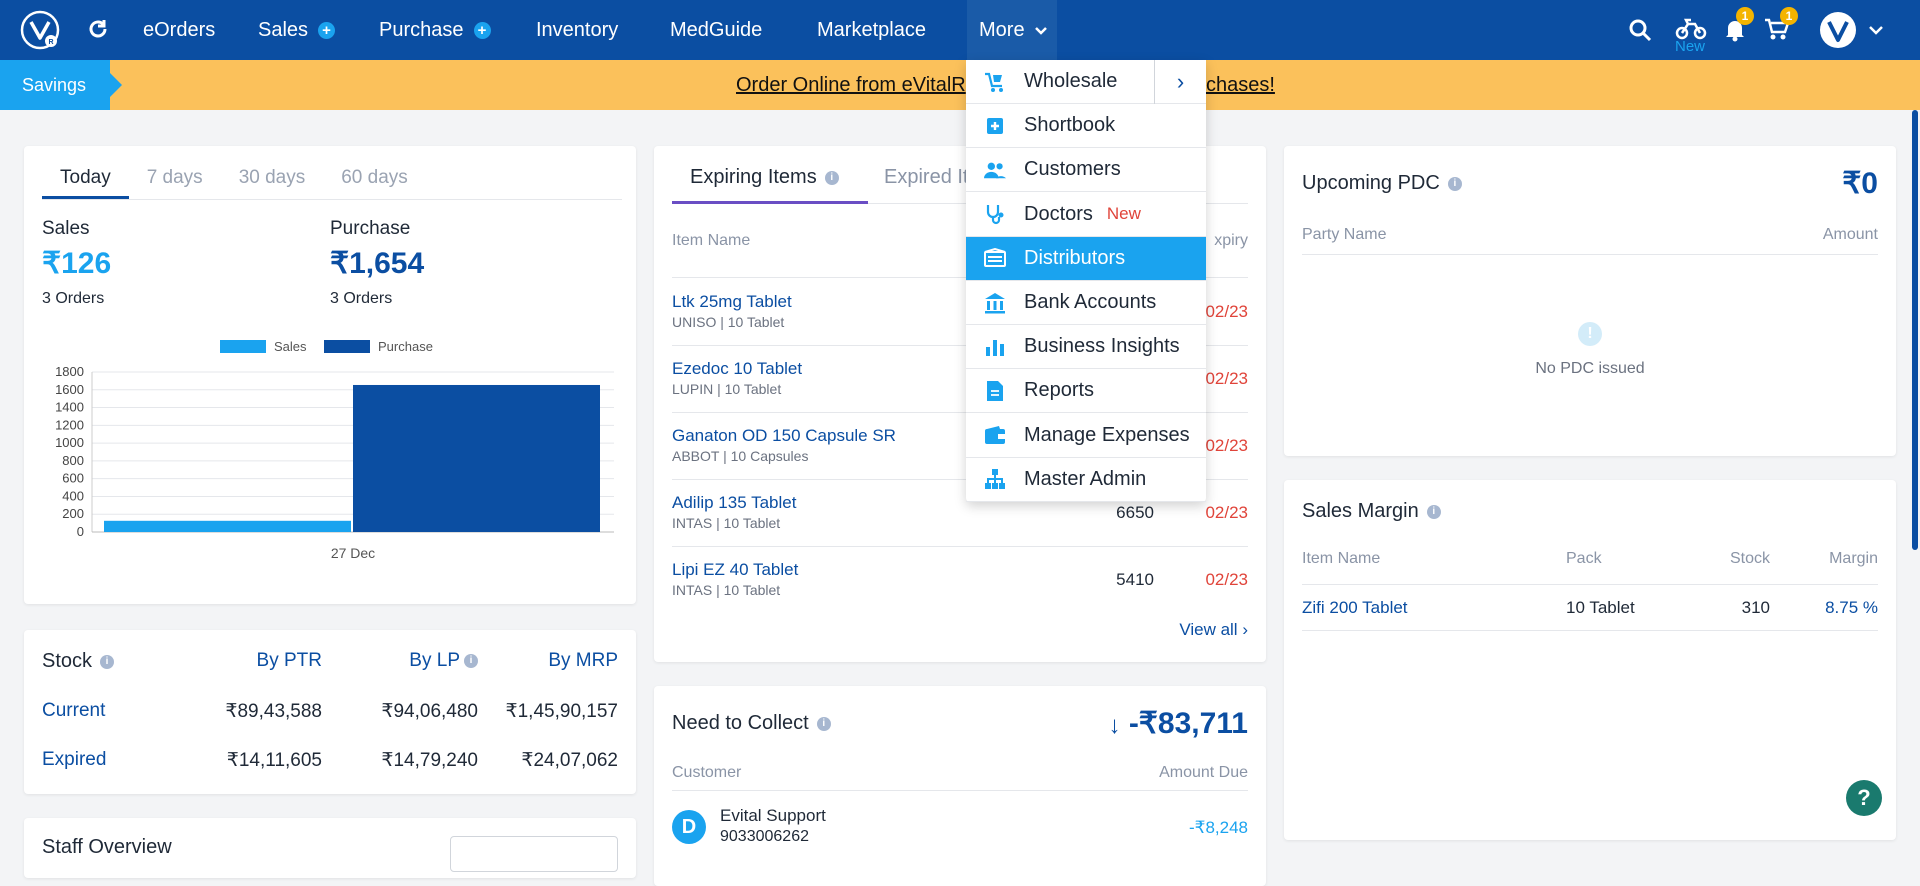 Image resolution: width=1920 pixels, height=886 pixels. What do you see at coordinates (1086, 170) in the screenshot?
I see `menu-item-customers: Customers` at bounding box center [1086, 170].